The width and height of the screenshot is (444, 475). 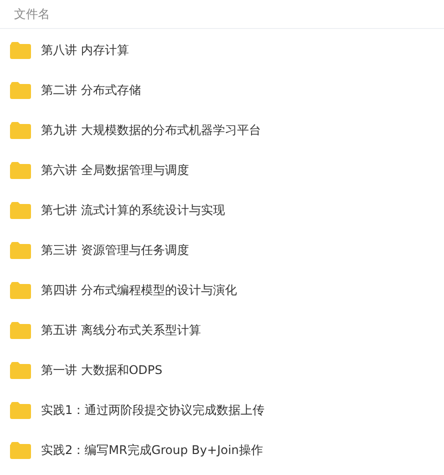 What do you see at coordinates (115, 170) in the screenshot?
I see `folder-name: 第六讲 全局数据管理与调度` at bounding box center [115, 170].